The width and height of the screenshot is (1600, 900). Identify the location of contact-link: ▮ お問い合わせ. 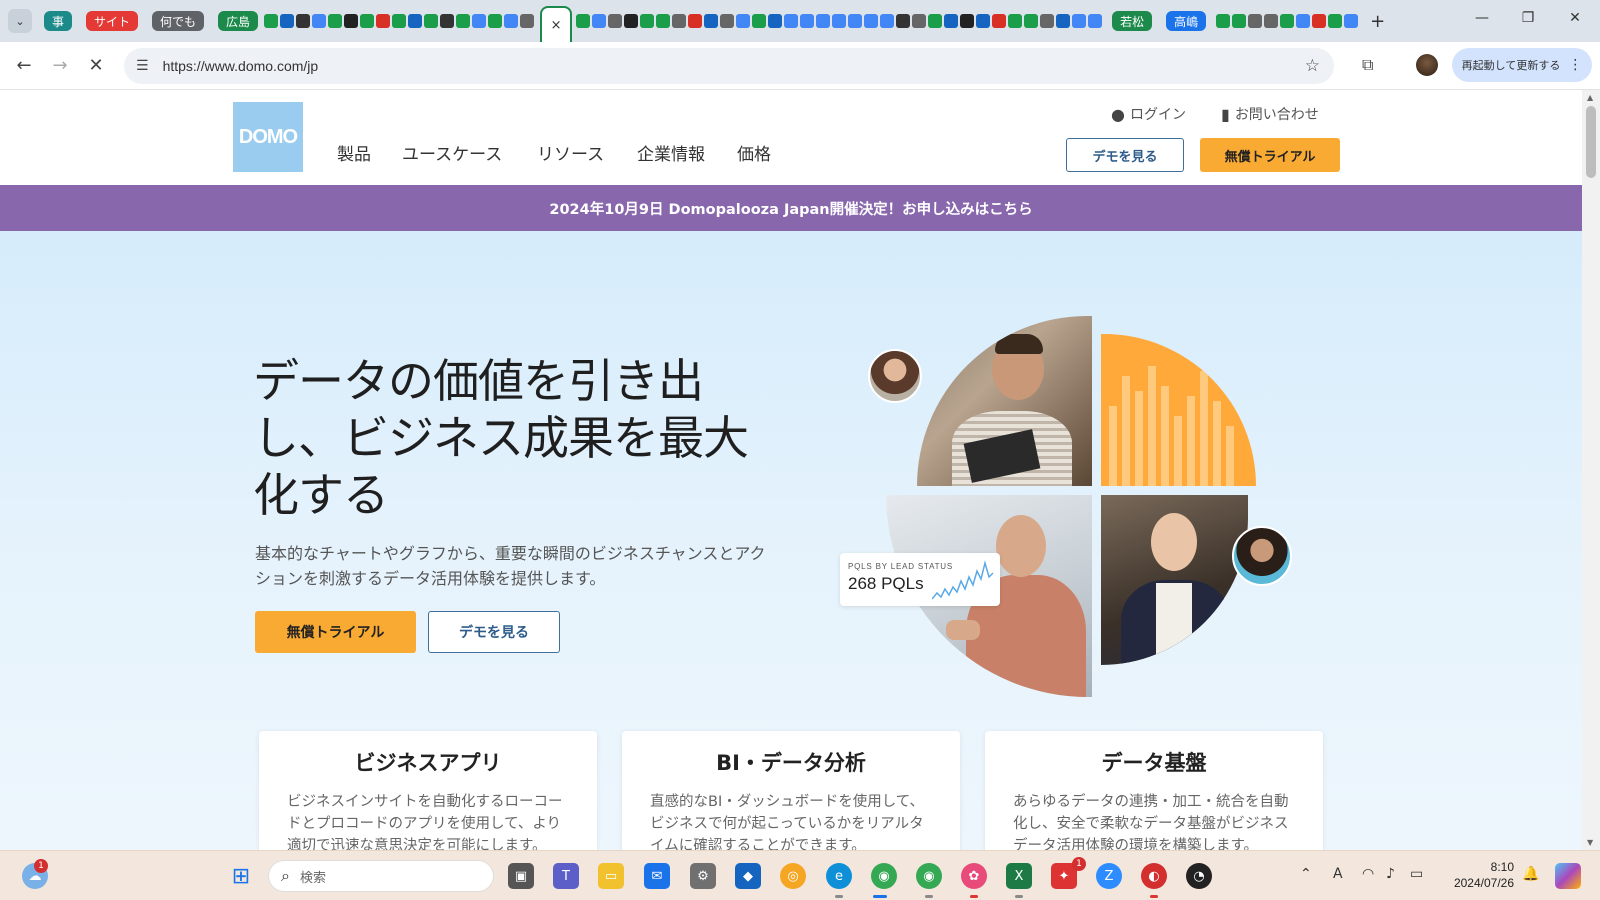
(1270, 114).